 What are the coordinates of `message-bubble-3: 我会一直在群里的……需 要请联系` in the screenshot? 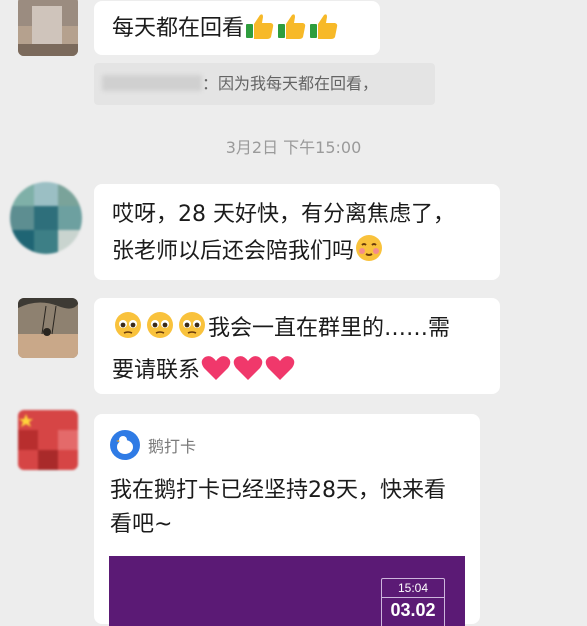 It's located at (297, 346).